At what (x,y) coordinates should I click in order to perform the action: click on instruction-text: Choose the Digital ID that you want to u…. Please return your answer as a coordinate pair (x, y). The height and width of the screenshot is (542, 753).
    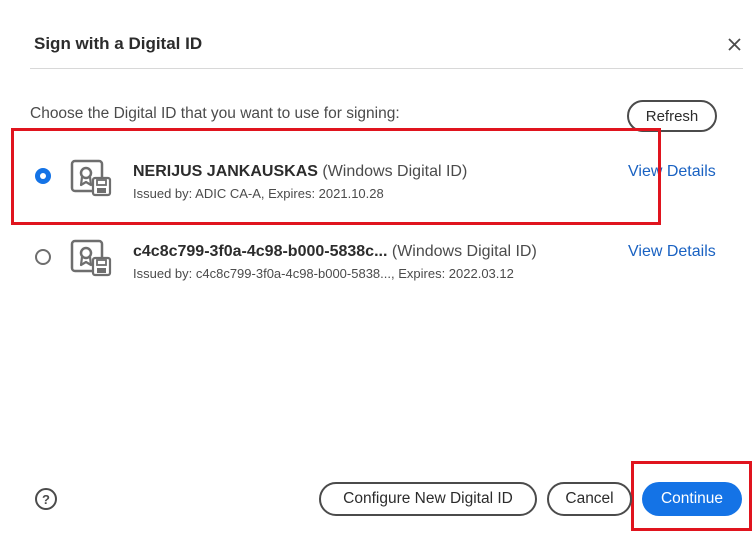
    Looking at the image, I should click on (215, 113).